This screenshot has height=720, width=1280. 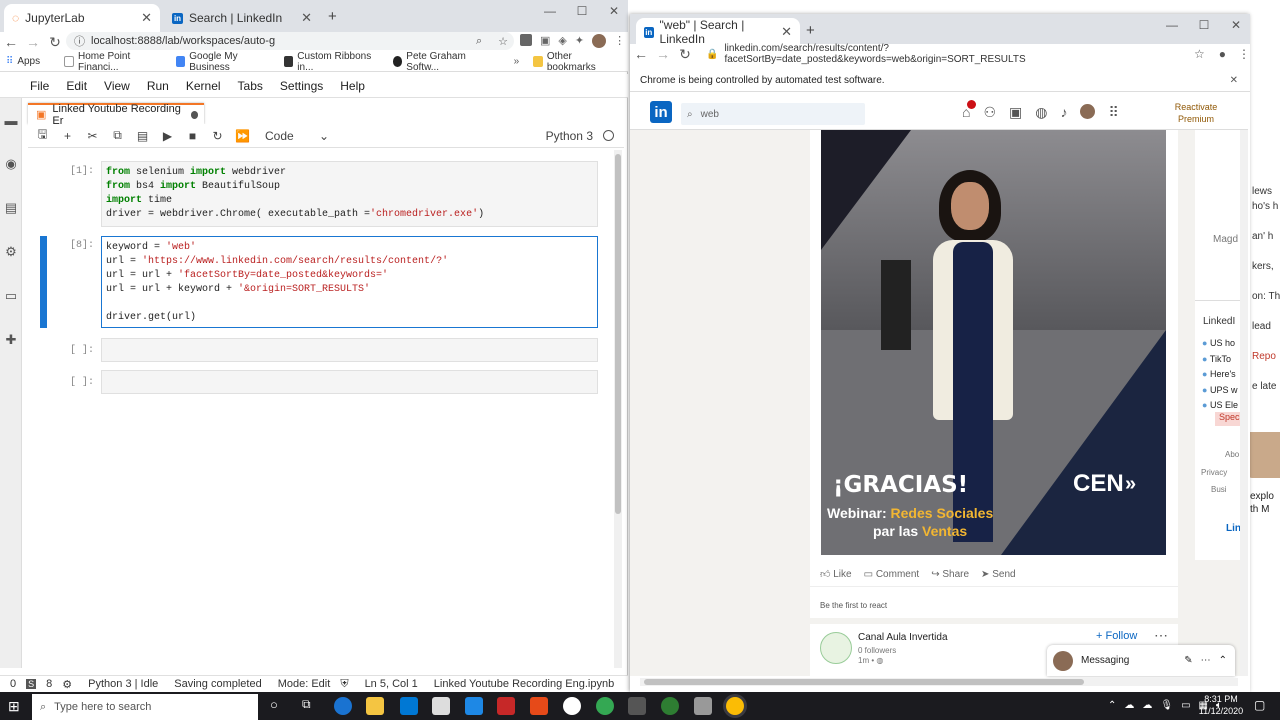 I want to click on share-button: ↪ Share, so click(x=950, y=574).